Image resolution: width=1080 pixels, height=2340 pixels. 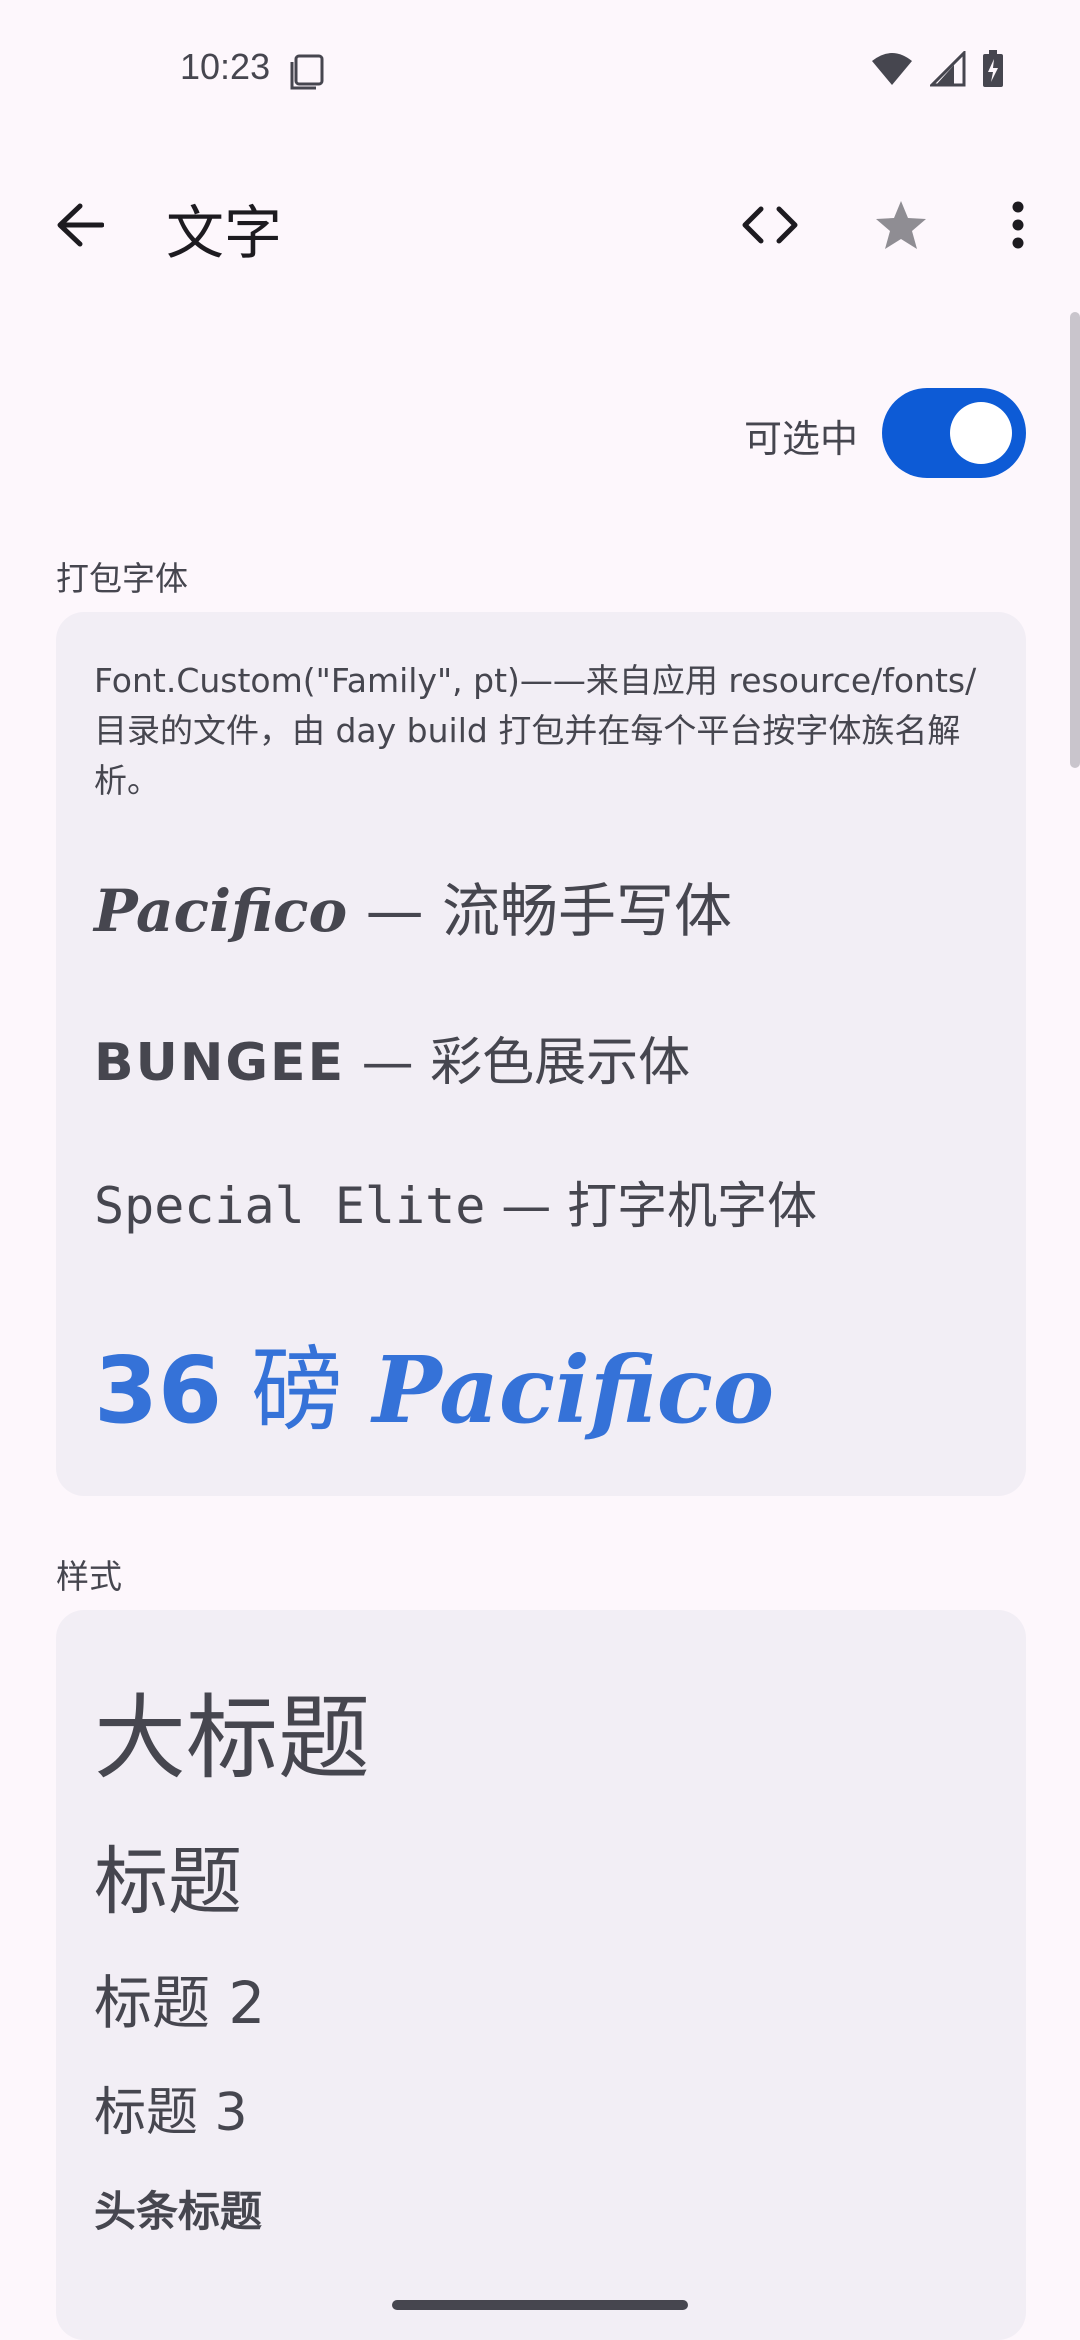 What do you see at coordinates (513, 434) in the screenshot?
I see `selectable-toggle-row: 可选中` at bounding box center [513, 434].